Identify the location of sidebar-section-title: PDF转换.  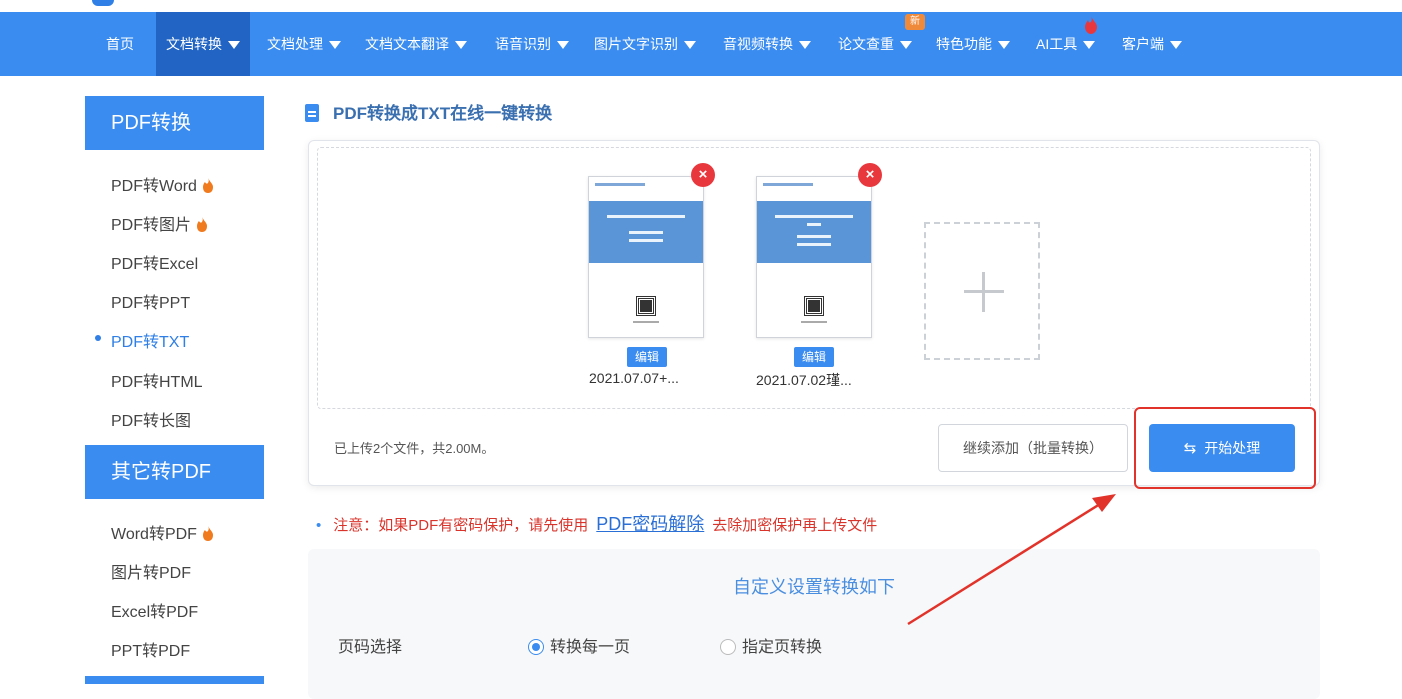
(174, 123).